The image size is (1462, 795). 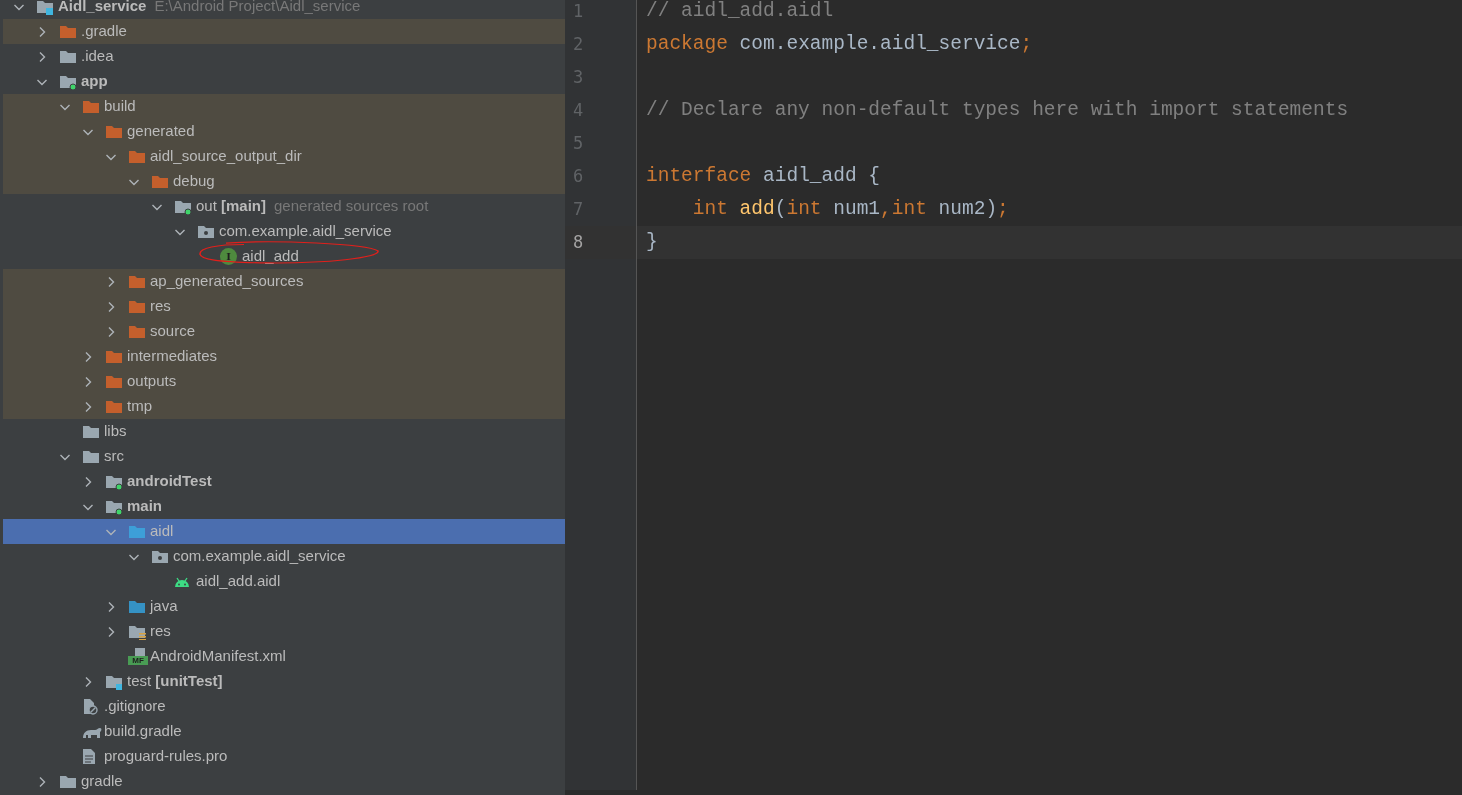 What do you see at coordinates (284, 306) in the screenshot?
I see `tree-row: res` at bounding box center [284, 306].